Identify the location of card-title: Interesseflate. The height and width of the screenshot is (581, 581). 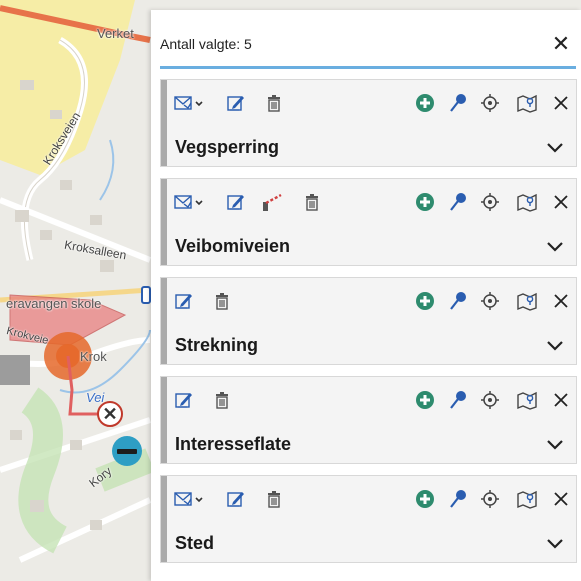
(233, 444).